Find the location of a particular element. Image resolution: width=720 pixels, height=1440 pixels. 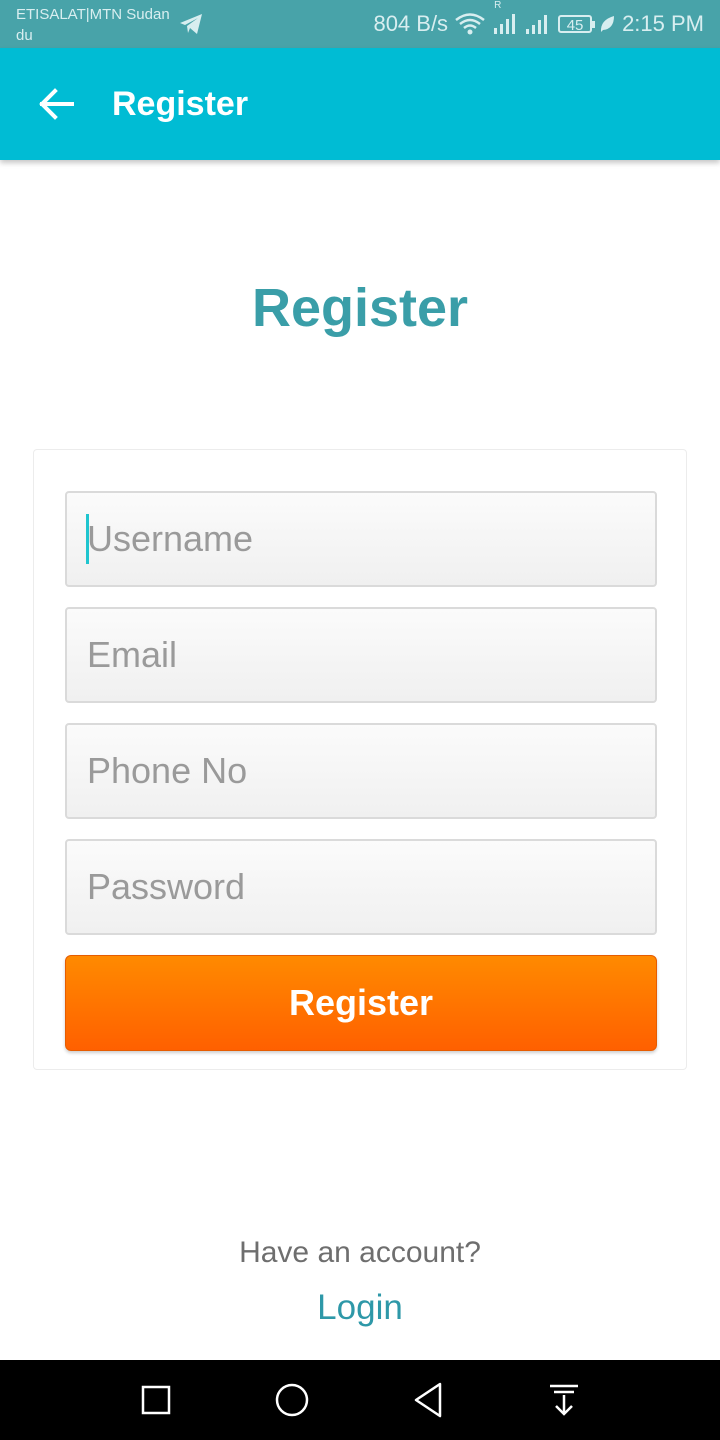

net-speed: 804 B/s is located at coordinates (411, 23).